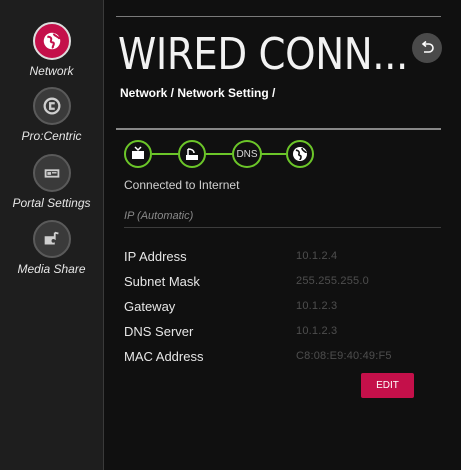 The width and height of the screenshot is (461, 470). Describe the element at coordinates (138, 154) in the screenshot. I see `tv-icon` at that location.